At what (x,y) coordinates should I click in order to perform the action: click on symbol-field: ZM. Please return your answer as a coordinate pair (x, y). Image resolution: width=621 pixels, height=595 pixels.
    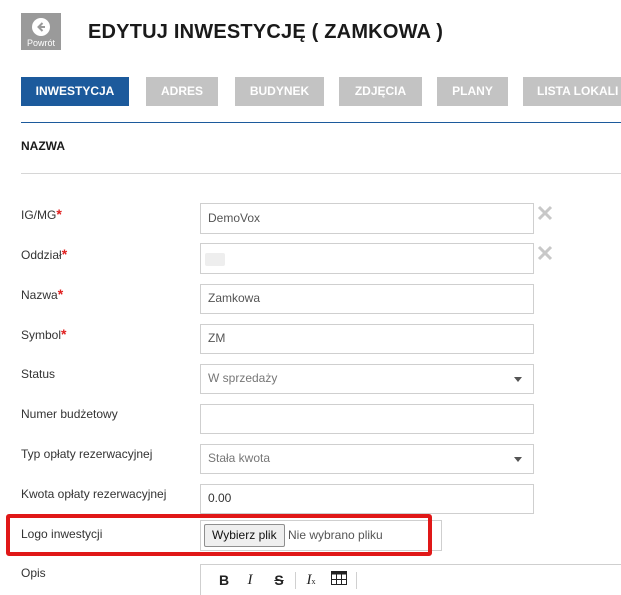
    Looking at the image, I should click on (367, 339).